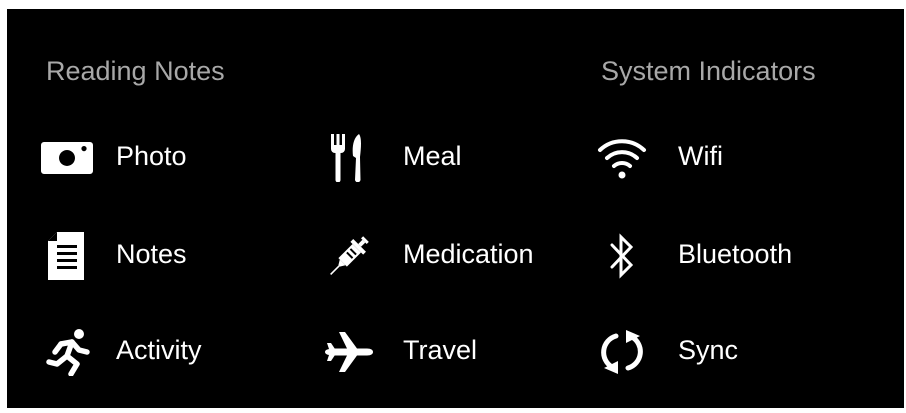  I want to click on airplane-icon, so click(349, 352).